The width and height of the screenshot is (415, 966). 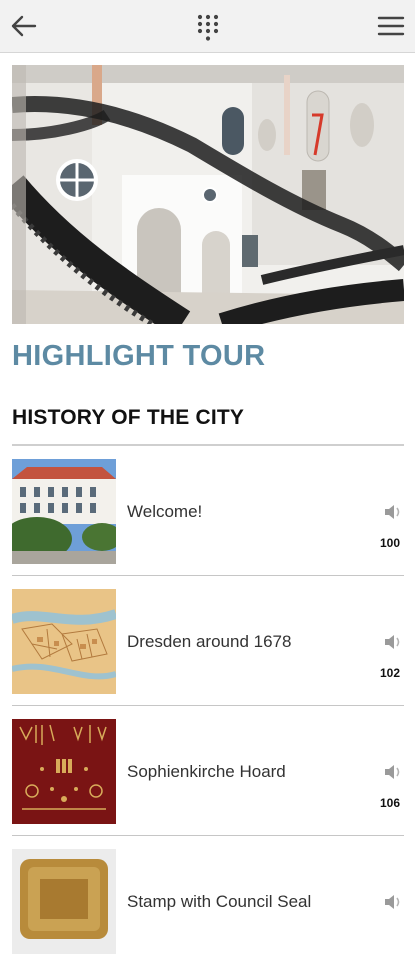 What do you see at coordinates (64, 771) in the screenshot?
I see `gold-jewelry-thumbnail` at bounding box center [64, 771].